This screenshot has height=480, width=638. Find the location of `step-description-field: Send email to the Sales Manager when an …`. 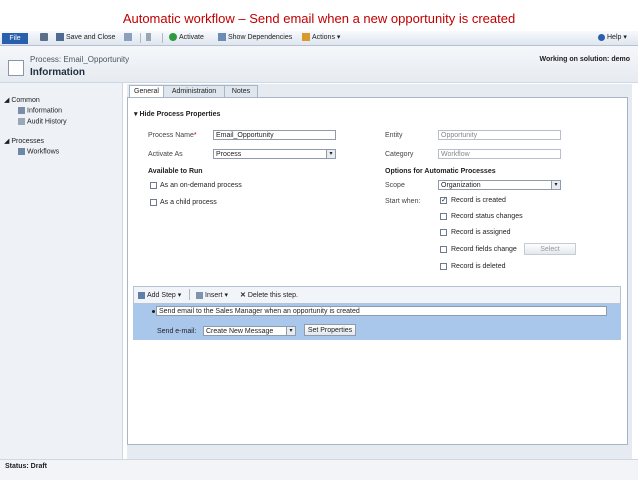

step-description-field: Send email to the Sales Manager when an … is located at coordinates (381, 311).